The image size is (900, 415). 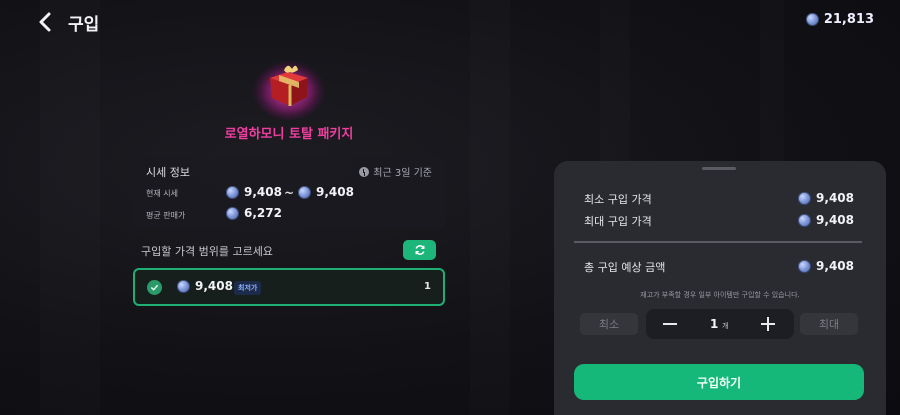 I want to click on product-name: 로열하모니 토탈 패키지, so click(x=289, y=134).